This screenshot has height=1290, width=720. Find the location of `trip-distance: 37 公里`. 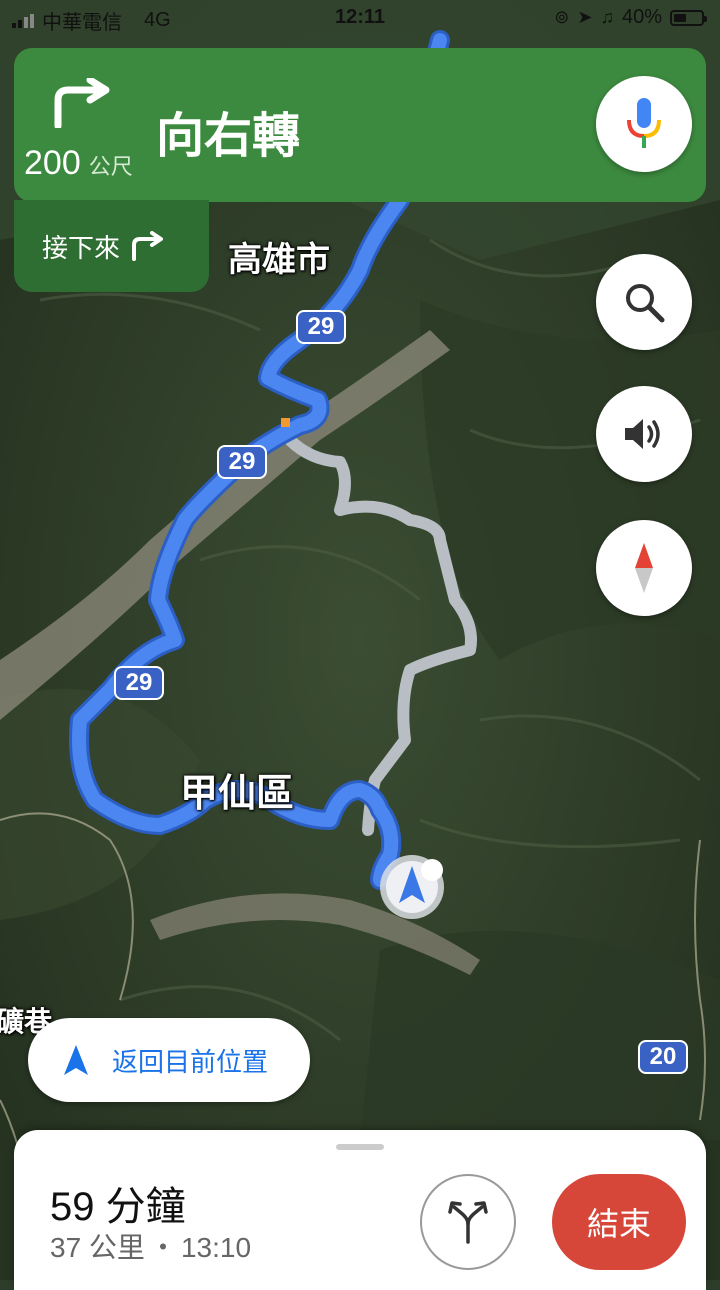

trip-distance: 37 公里 is located at coordinates (97, 1247).